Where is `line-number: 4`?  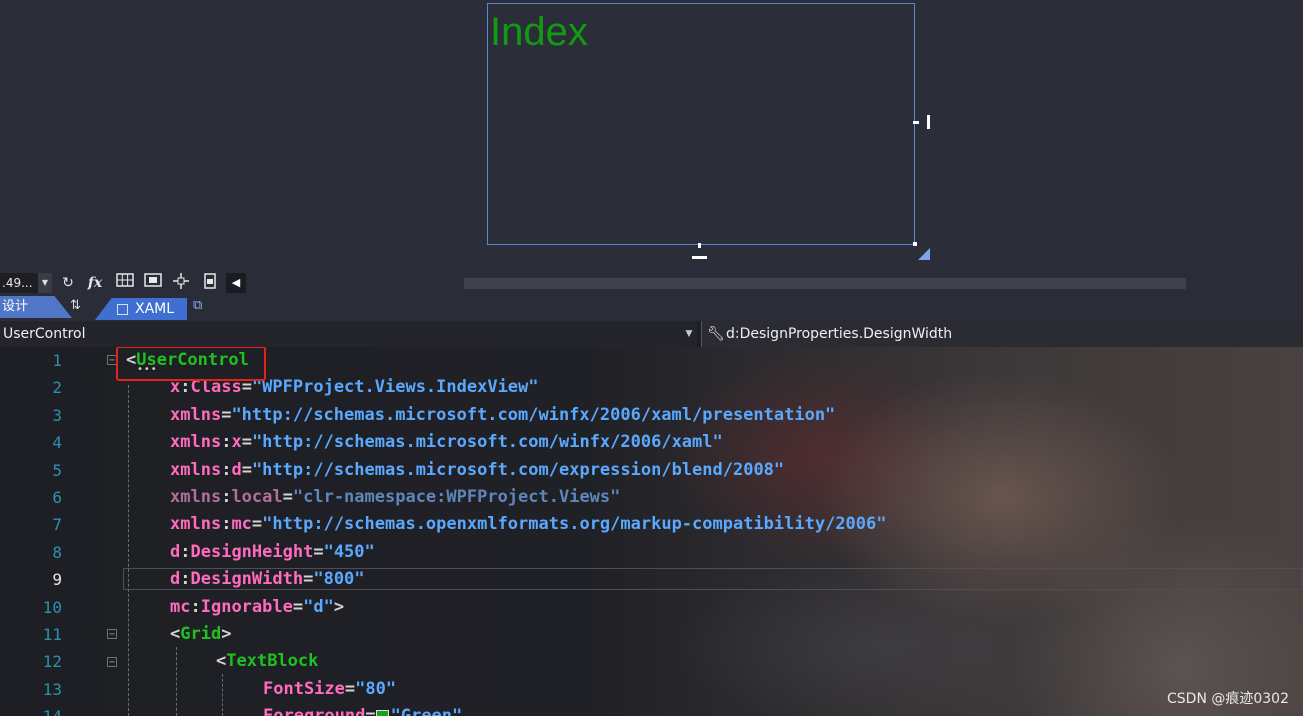
line-number: 4 is located at coordinates (57, 443).